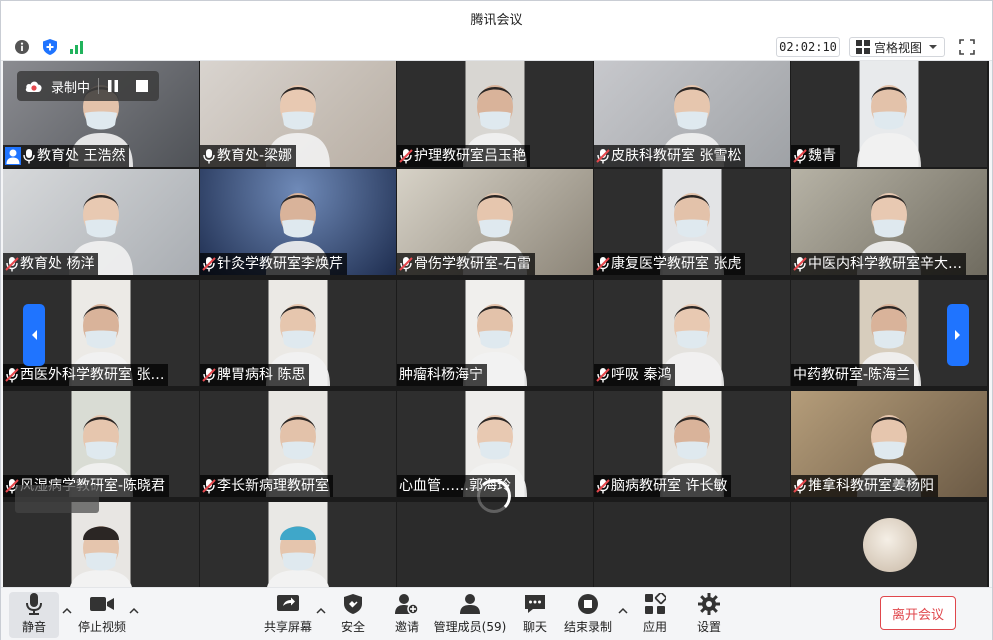  What do you see at coordinates (34, 335) in the screenshot?
I see `previous-page-button` at bounding box center [34, 335].